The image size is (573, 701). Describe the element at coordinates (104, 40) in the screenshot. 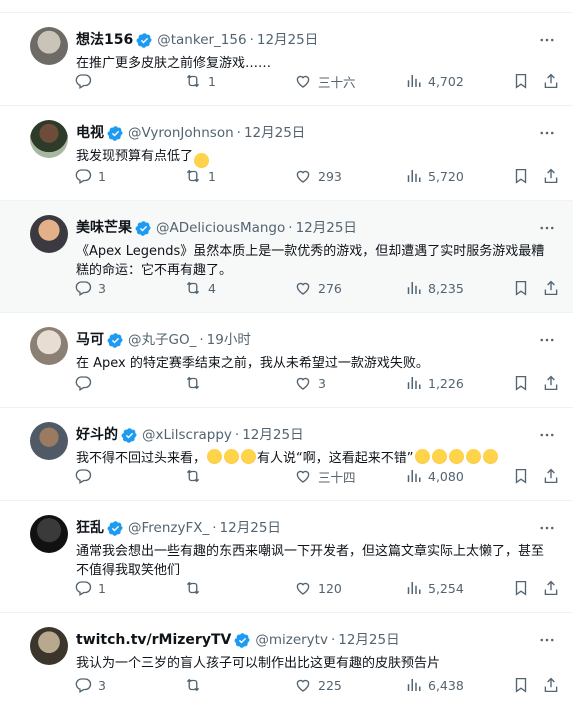

I see `author-name: 想法156` at that location.